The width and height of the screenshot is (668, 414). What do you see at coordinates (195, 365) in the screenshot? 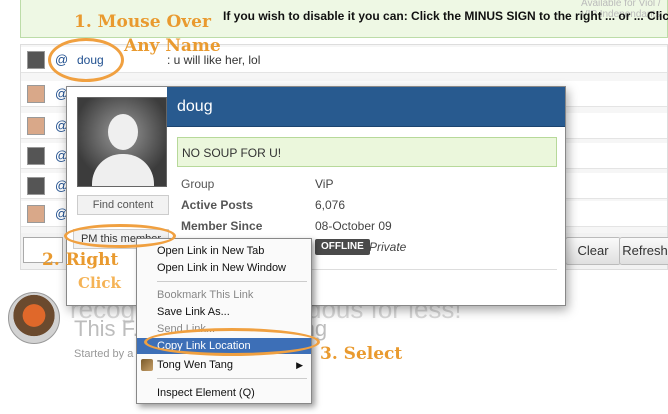
I see `menu-tong-wen-tang-label: Tong Wen Tang` at bounding box center [195, 365].